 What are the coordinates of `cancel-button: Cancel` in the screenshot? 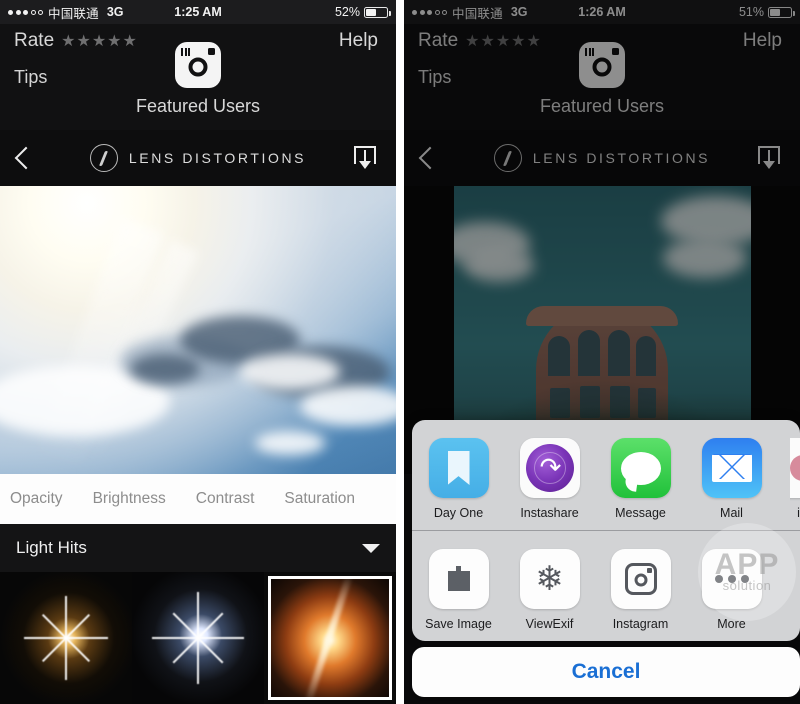 It's located at (606, 672).